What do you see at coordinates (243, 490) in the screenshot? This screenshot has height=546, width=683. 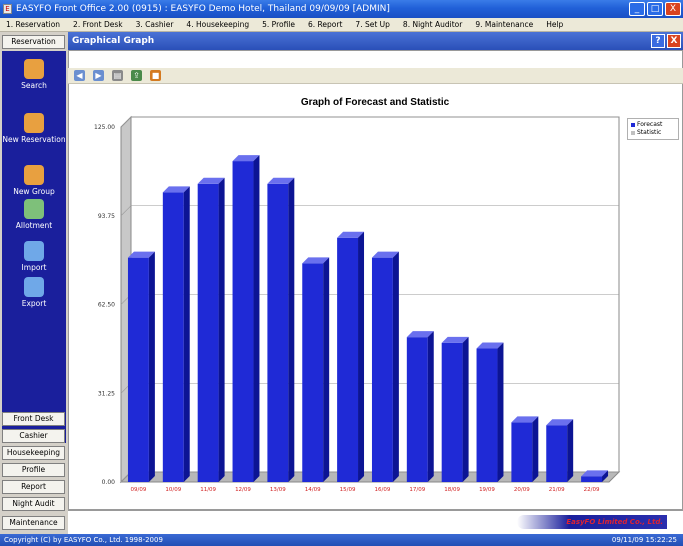 I see `x-tick-label: 12/09` at bounding box center [243, 490].